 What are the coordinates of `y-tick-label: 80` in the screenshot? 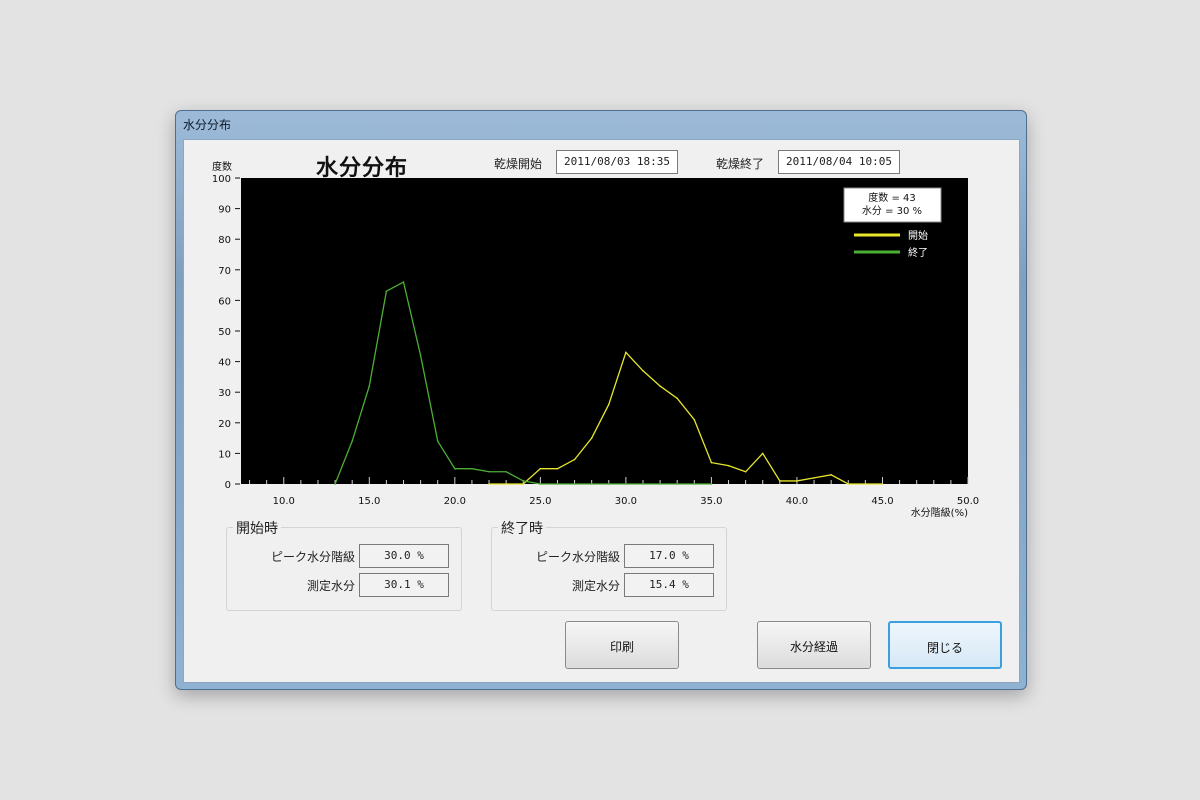 It's located at (224, 240).